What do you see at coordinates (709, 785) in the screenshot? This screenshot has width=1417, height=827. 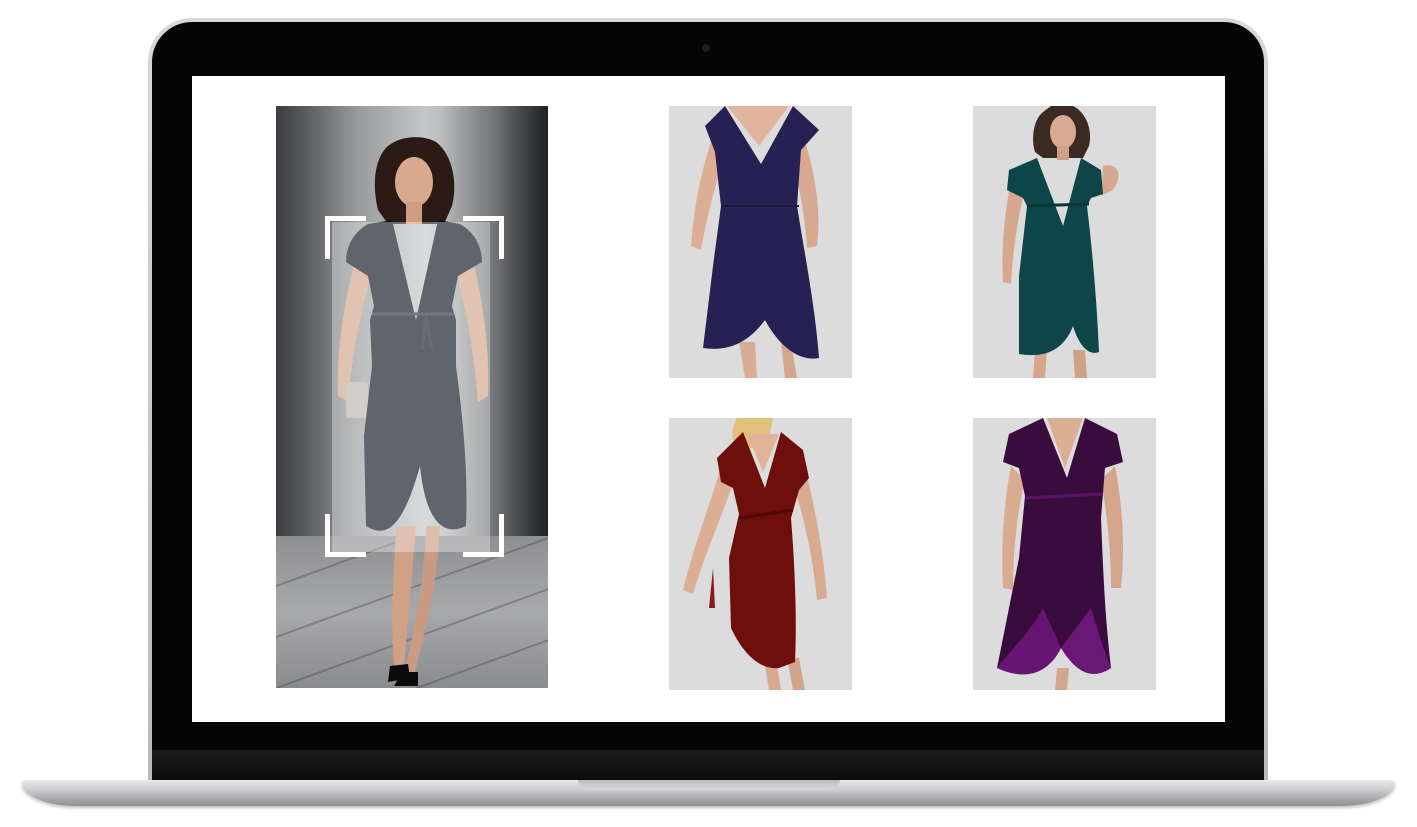 I see `laptop-base-notch` at bounding box center [709, 785].